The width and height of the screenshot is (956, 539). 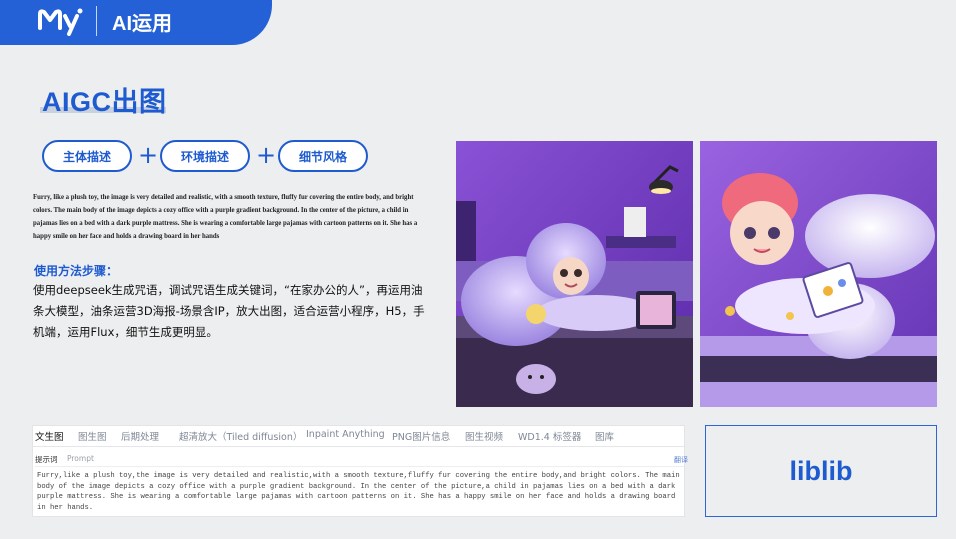 I want to click on header-title: AI运用, so click(x=142, y=24).